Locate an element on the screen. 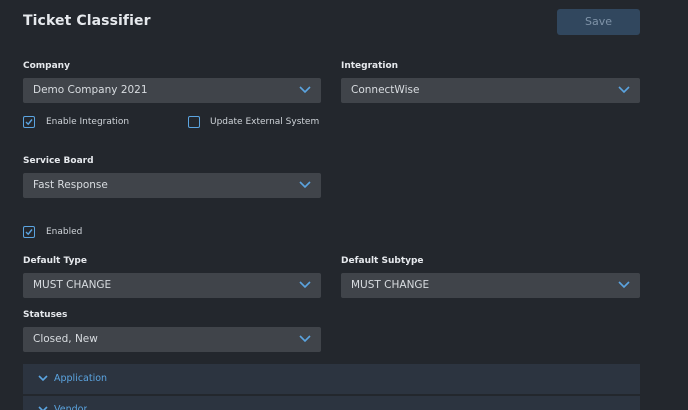 This screenshot has height=410, width=688. enabled-checkbox is located at coordinates (29, 232).